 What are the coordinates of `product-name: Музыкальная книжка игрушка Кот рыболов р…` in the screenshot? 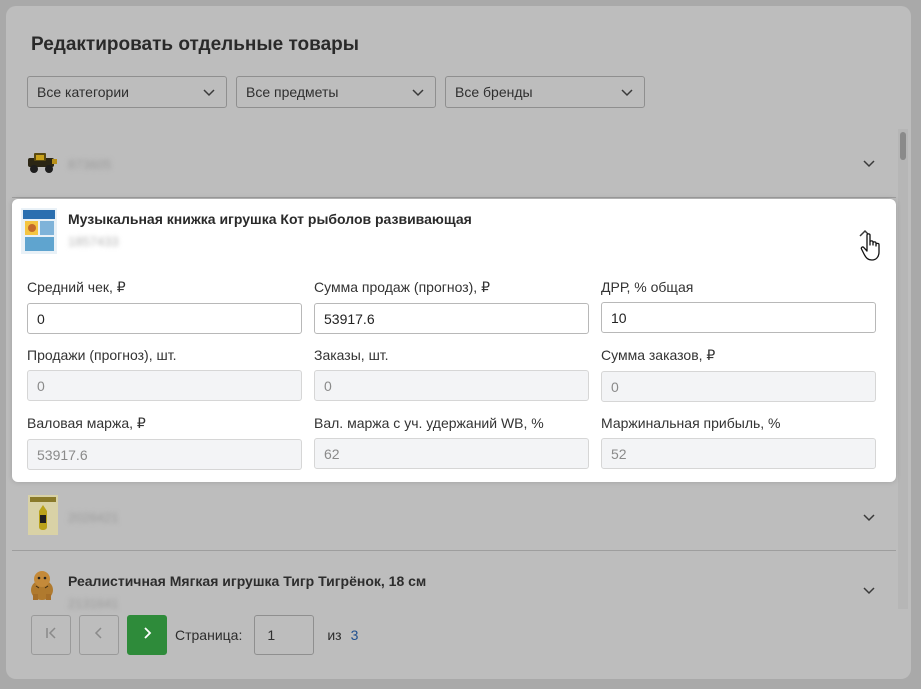 It's located at (270, 219).